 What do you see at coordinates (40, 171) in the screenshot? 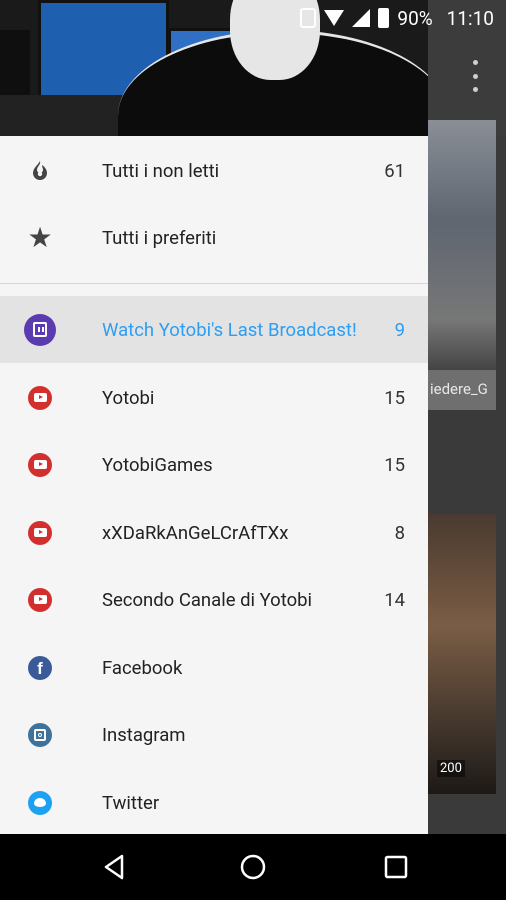
I see `flame-icon` at bounding box center [40, 171].